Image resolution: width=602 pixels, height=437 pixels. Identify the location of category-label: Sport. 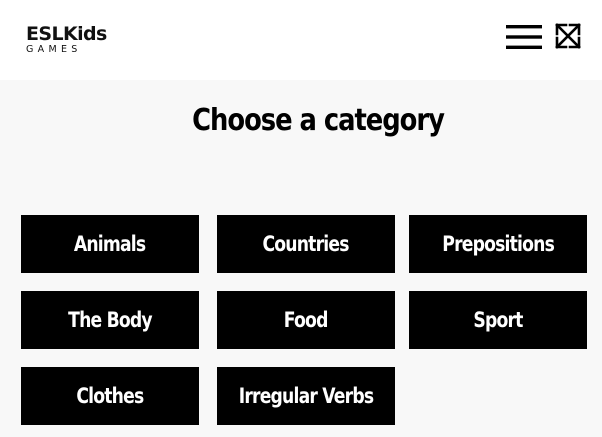
(498, 320).